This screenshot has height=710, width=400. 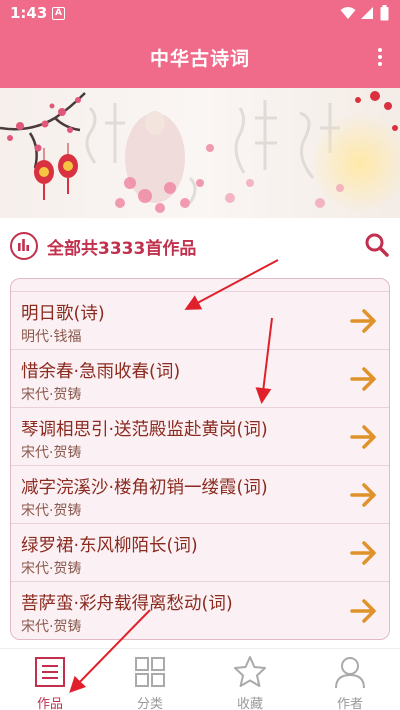 I want to click on poem-list-item: 琴调相思引·送范殿监赴黄岗(词) 宋代·贺铸, so click(x=200, y=437).